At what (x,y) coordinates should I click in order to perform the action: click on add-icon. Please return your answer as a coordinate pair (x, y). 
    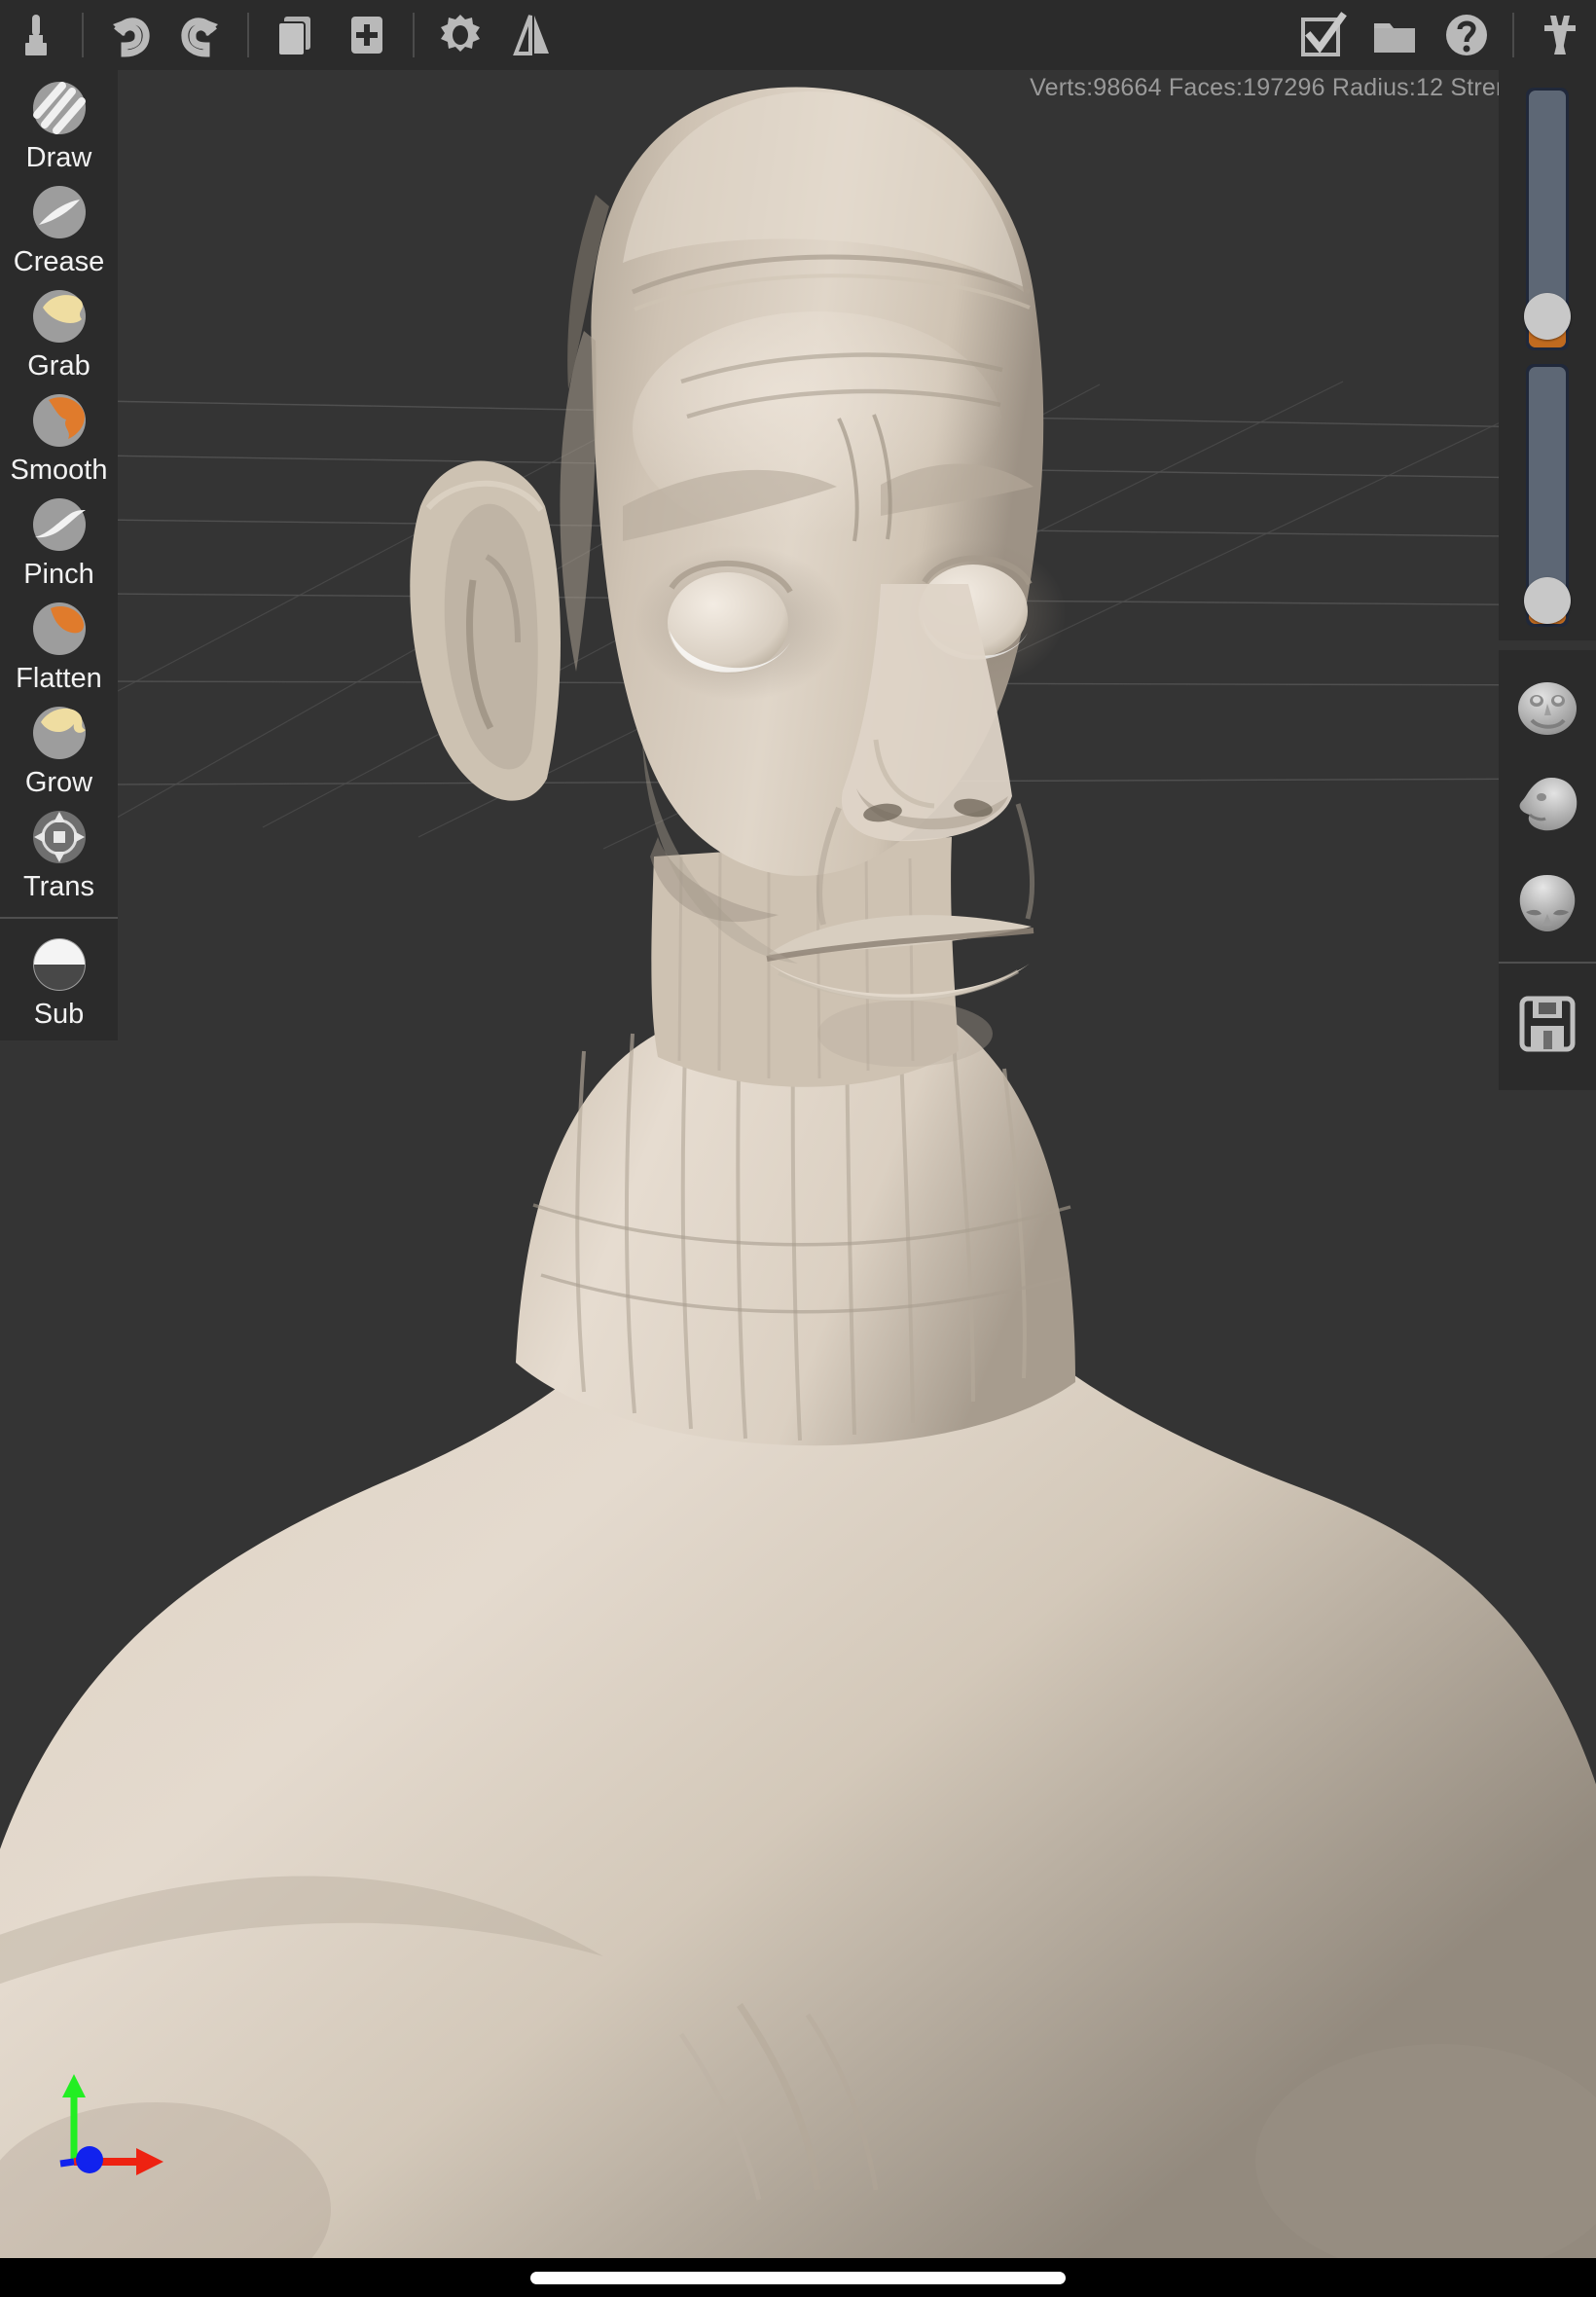
    Looking at the image, I should click on (366, 35).